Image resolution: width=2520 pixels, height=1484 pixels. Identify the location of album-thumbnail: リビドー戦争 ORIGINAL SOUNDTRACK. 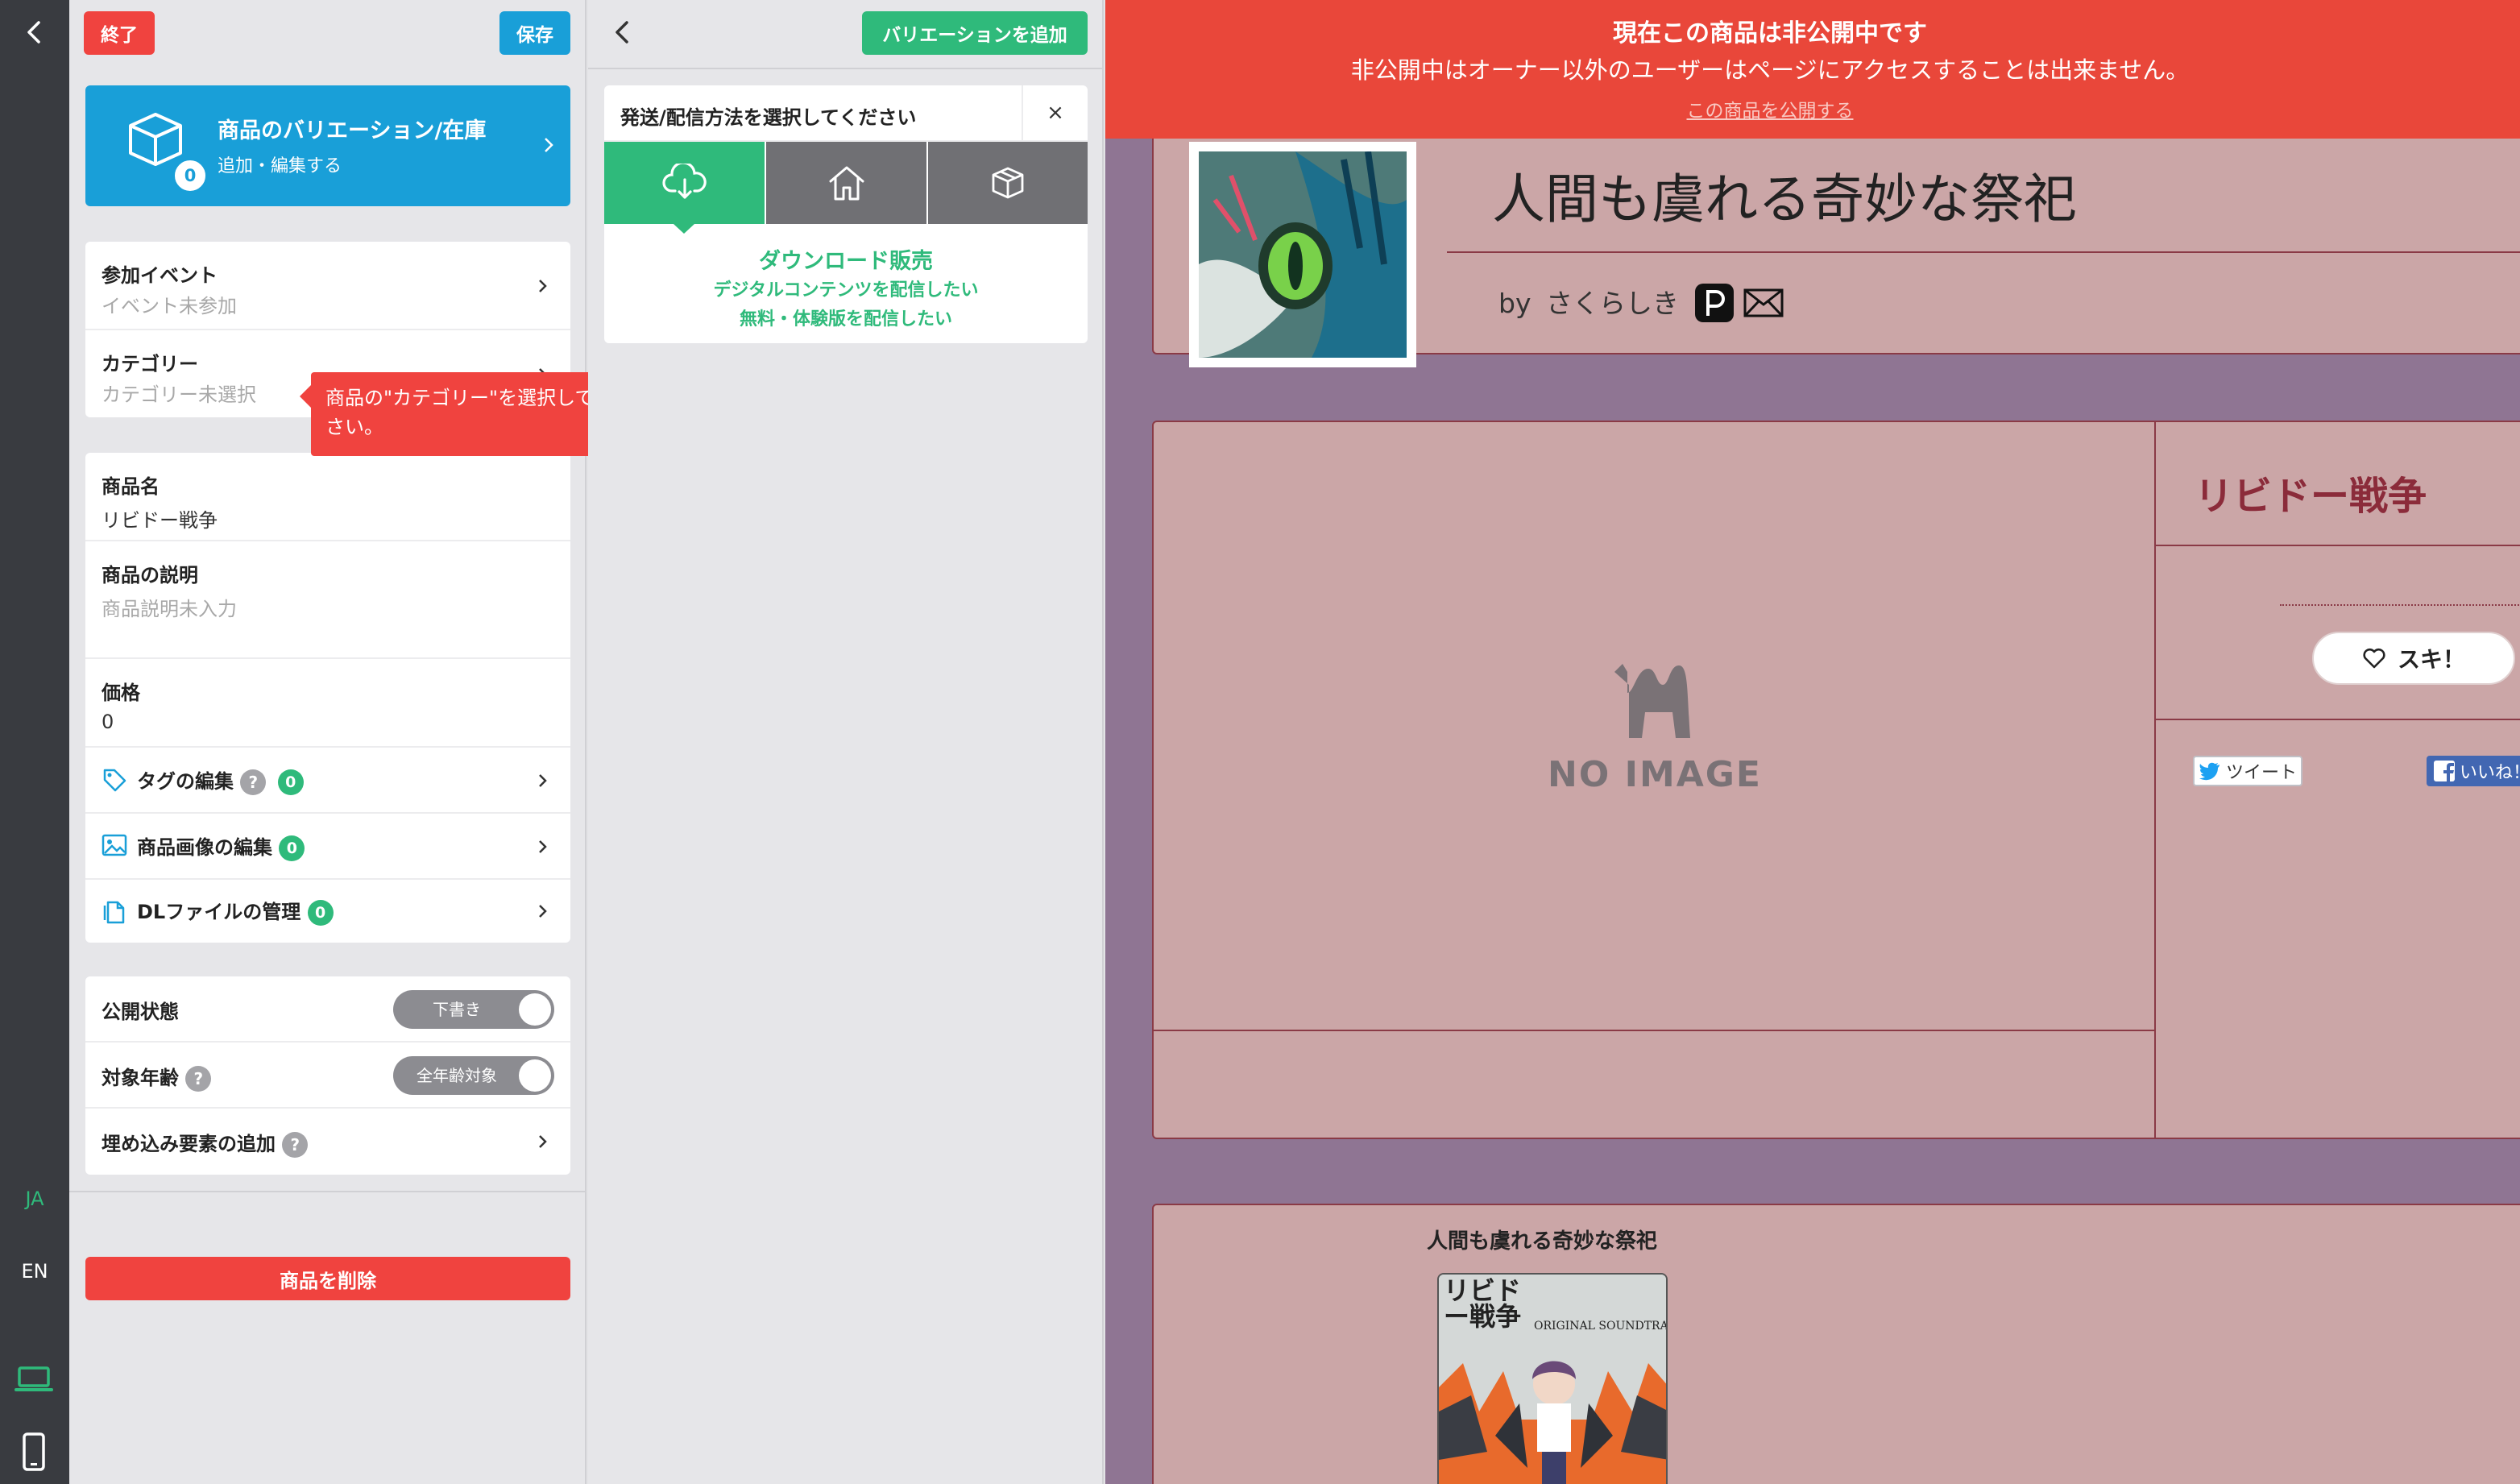
(1552, 1378).